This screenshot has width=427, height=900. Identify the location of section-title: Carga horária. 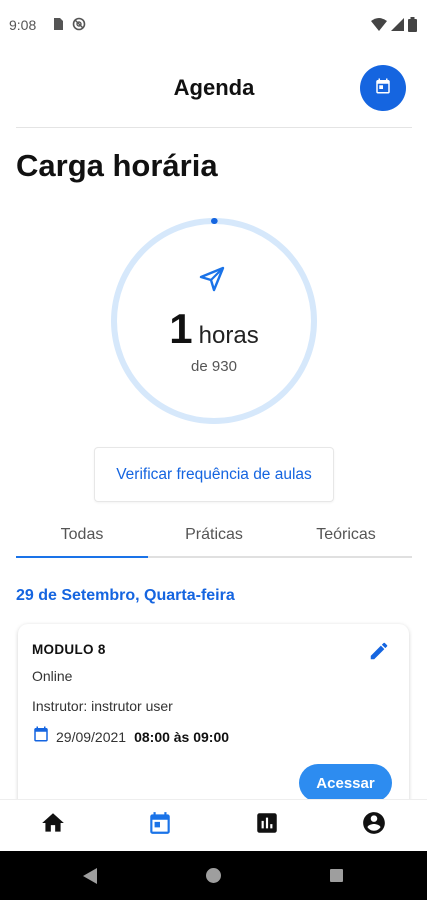
(117, 165).